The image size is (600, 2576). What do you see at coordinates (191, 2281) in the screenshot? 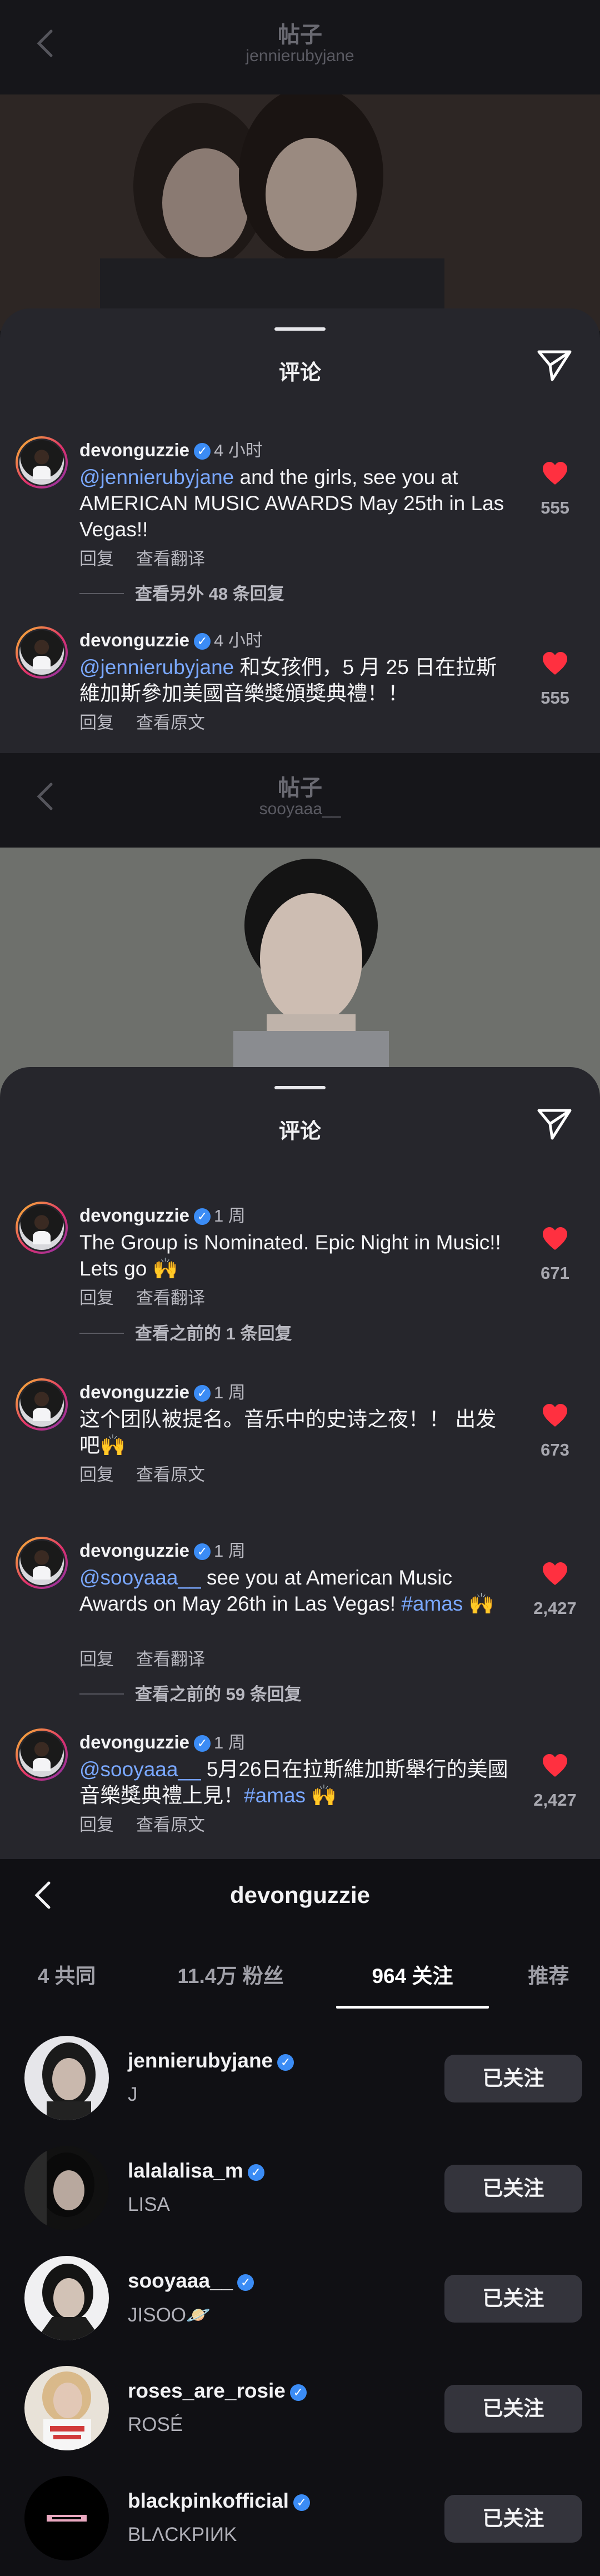
I see `username: sooyaaa__ ✓` at bounding box center [191, 2281].